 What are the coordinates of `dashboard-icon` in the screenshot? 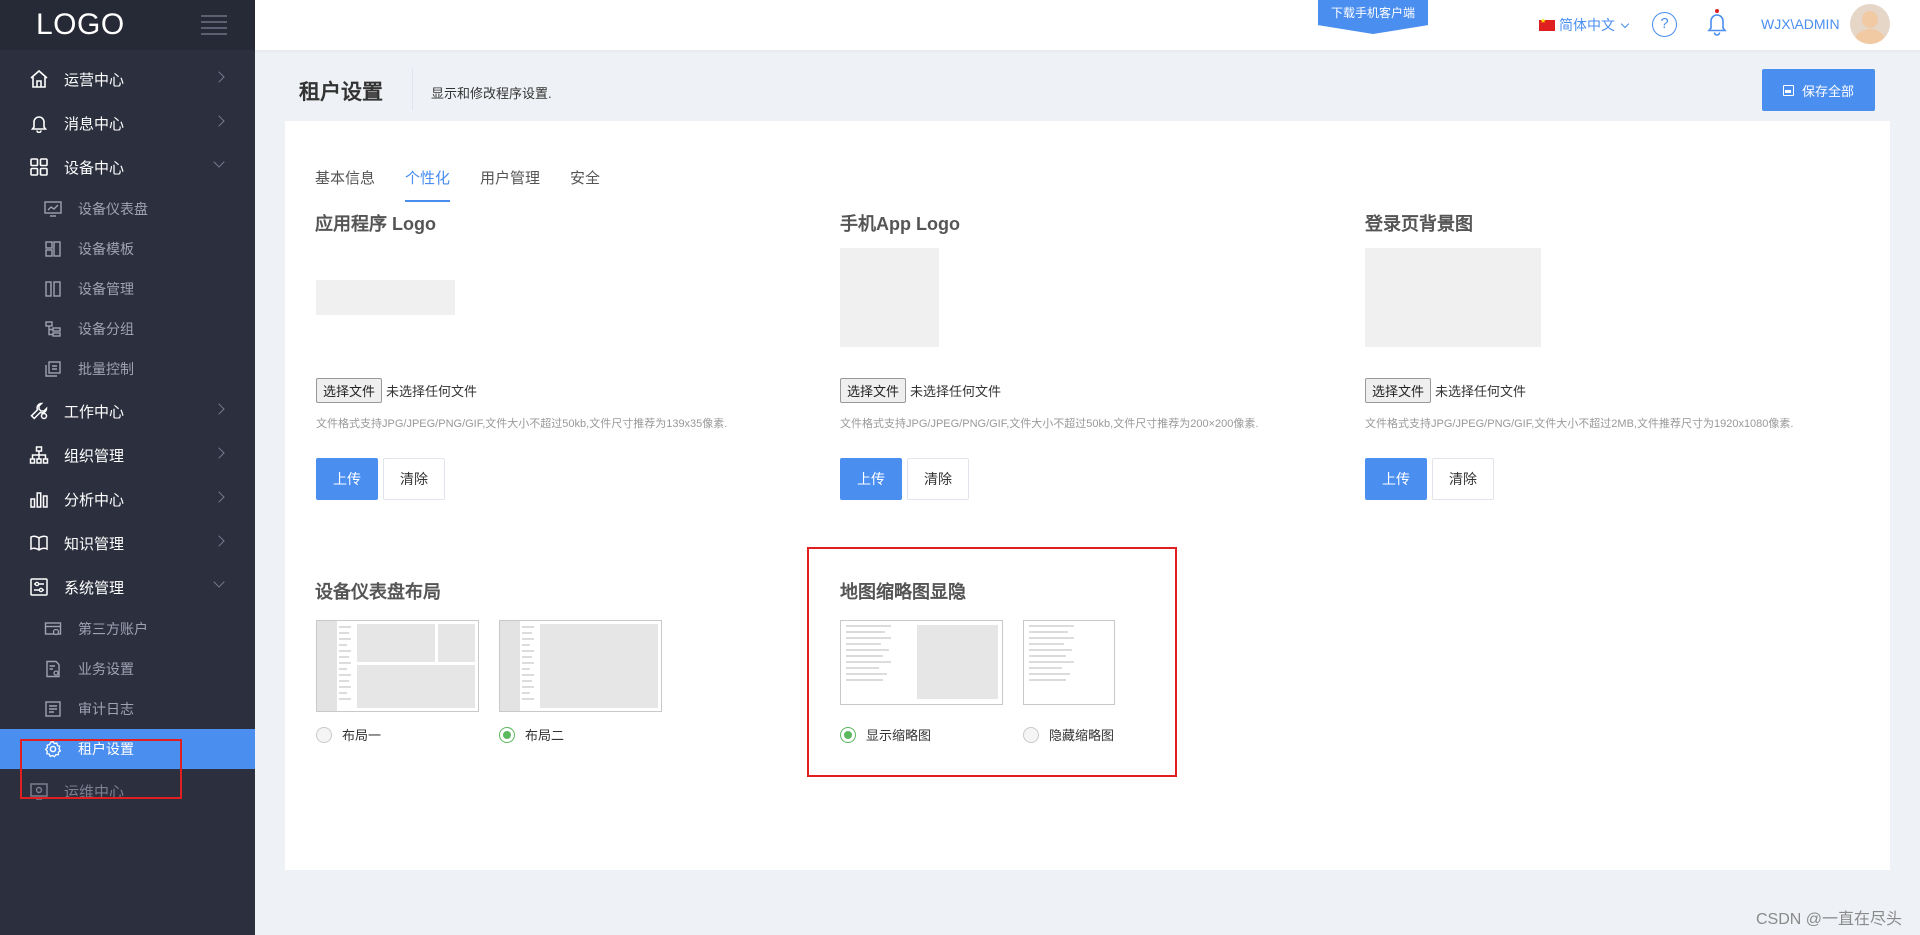 It's located at (53, 209).